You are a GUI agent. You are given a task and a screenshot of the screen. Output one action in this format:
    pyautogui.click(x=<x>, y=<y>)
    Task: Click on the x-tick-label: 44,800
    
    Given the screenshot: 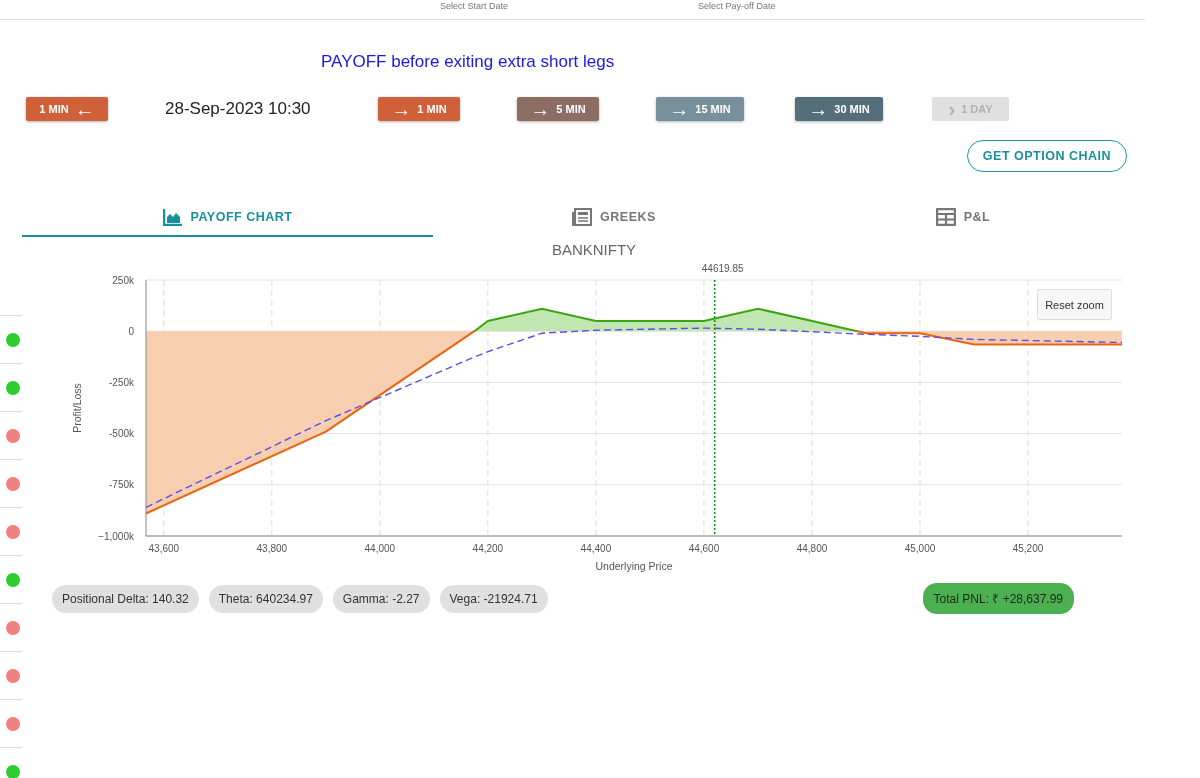 What is the action you would take?
    pyautogui.click(x=812, y=548)
    